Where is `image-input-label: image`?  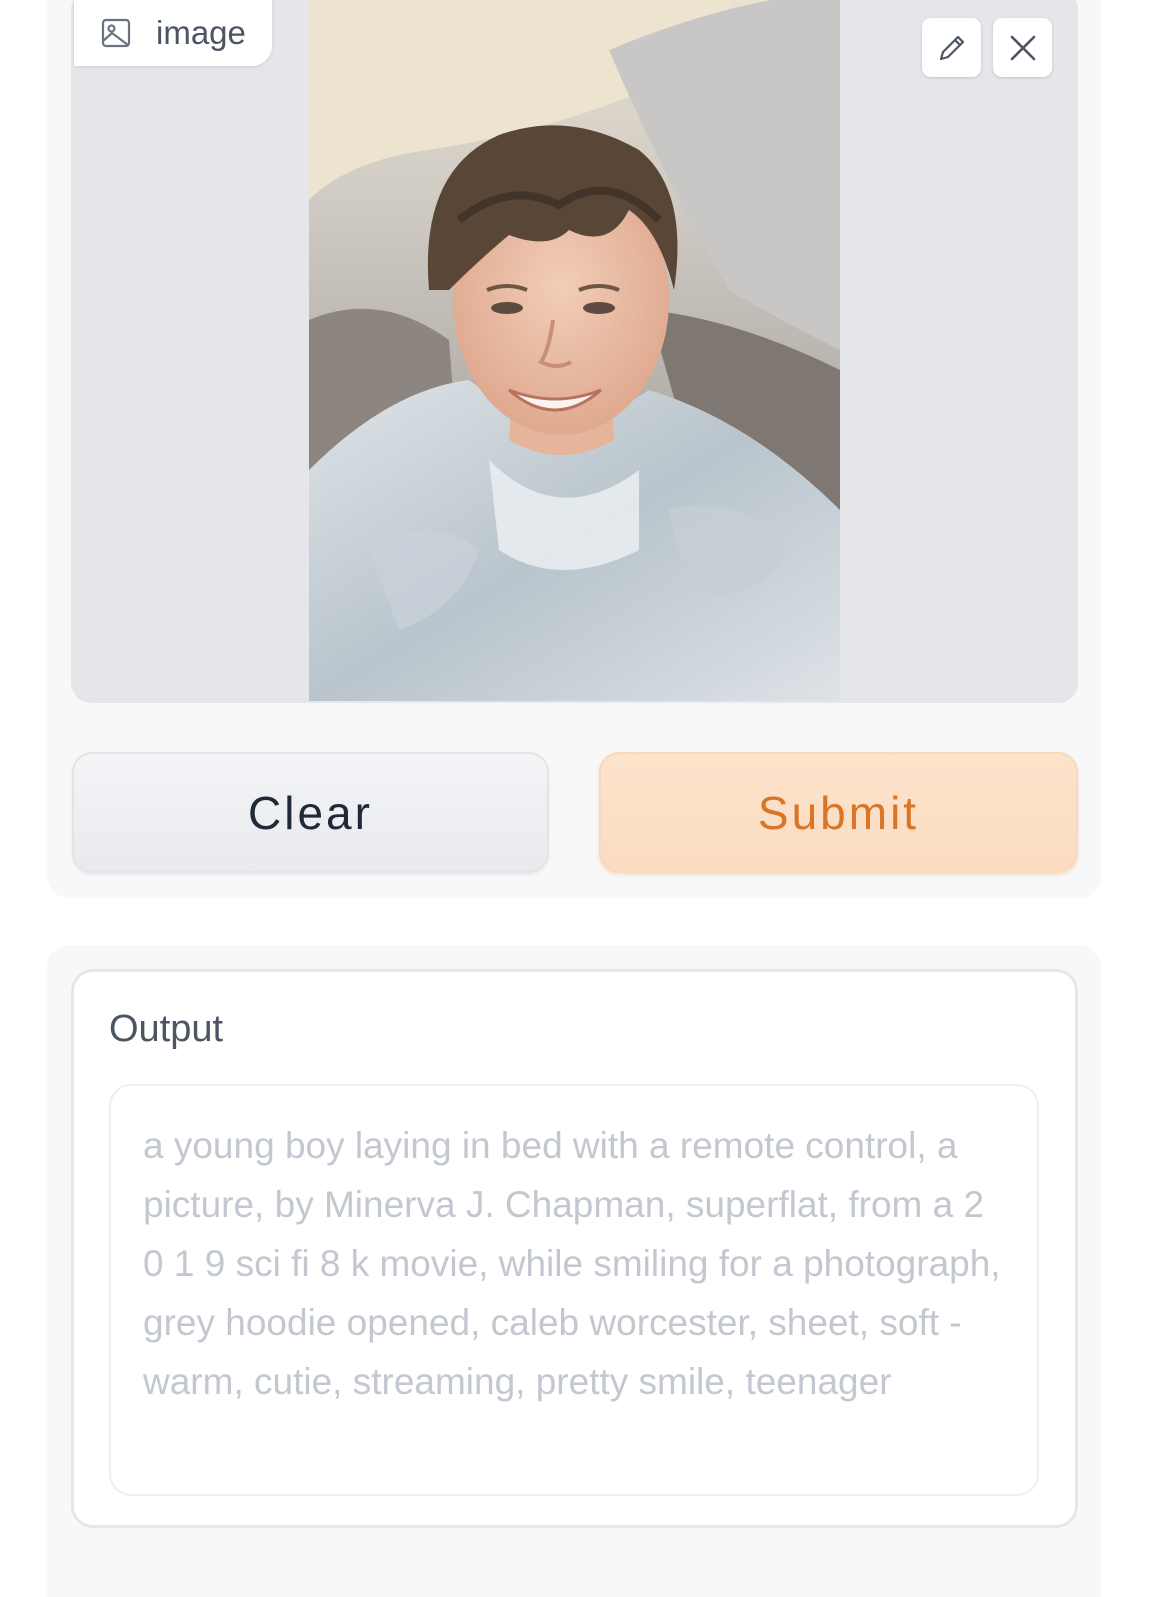
image-input-label: image is located at coordinates (173, 33).